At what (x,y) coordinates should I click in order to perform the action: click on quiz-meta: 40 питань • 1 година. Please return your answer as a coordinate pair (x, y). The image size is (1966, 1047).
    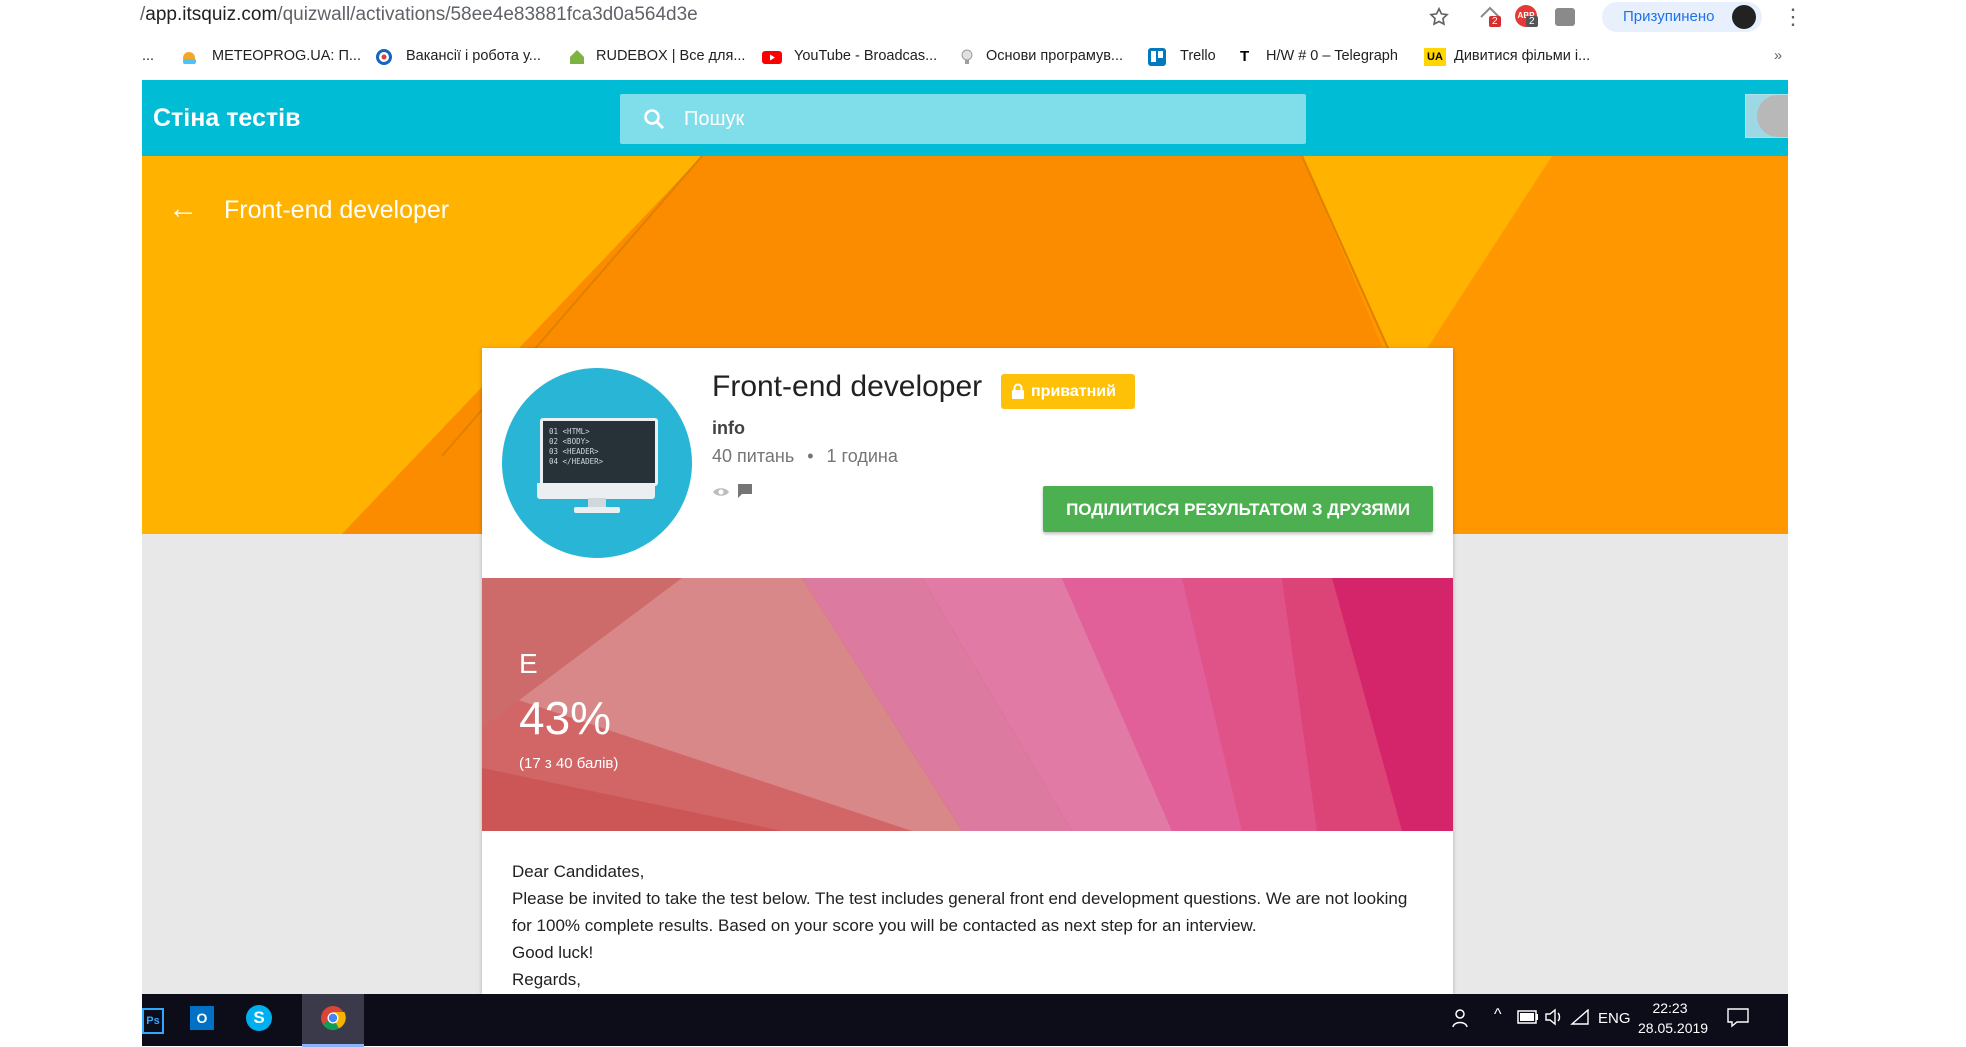
    Looking at the image, I should click on (805, 456).